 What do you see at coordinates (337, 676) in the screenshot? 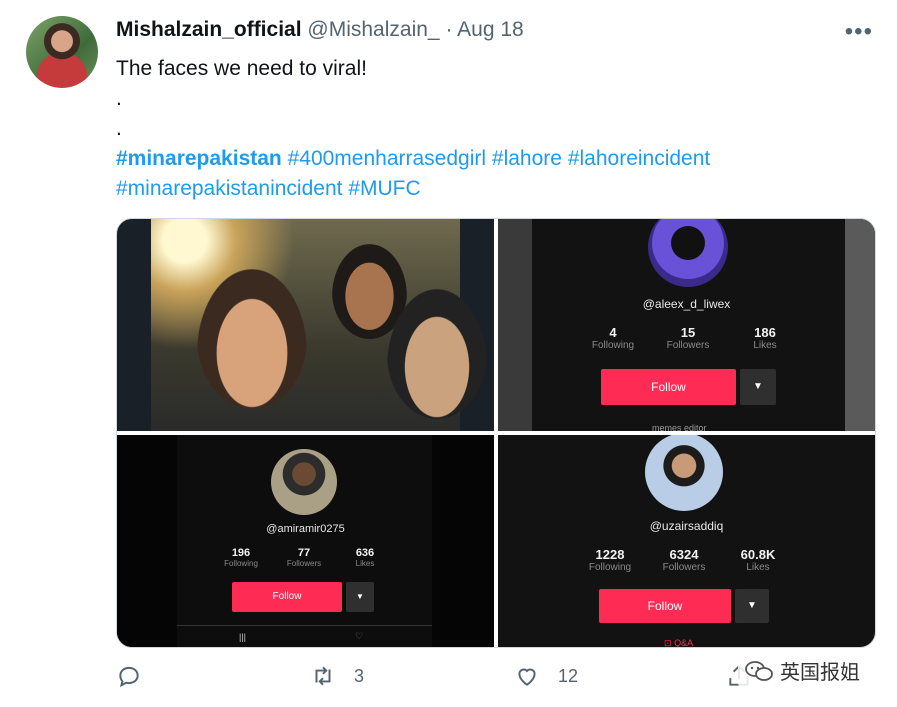
I see `retweet-button: 3` at bounding box center [337, 676].